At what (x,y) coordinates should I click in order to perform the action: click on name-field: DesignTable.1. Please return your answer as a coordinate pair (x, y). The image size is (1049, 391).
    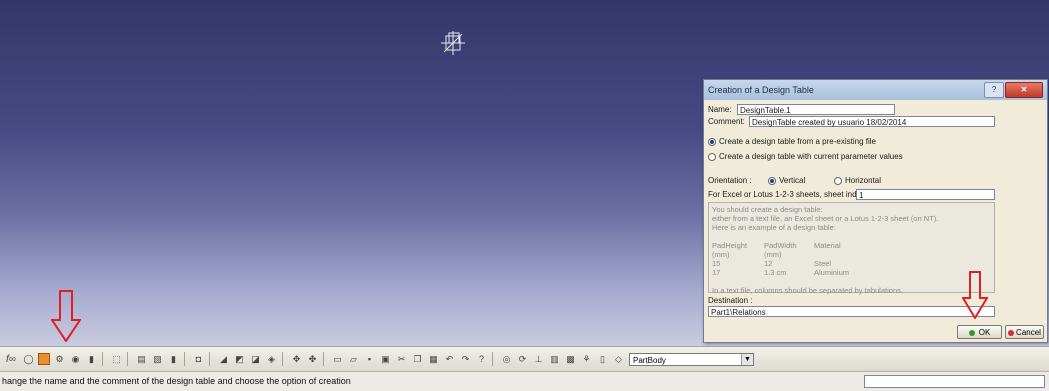
    Looking at the image, I should click on (816, 109).